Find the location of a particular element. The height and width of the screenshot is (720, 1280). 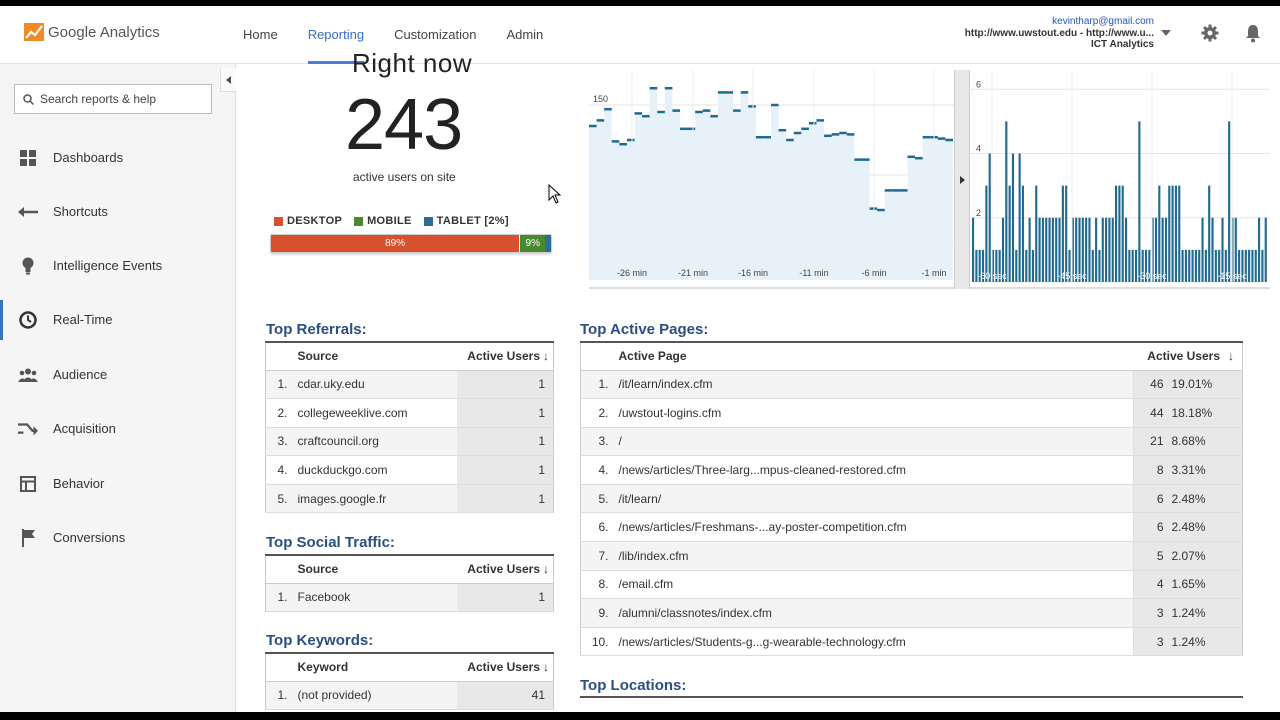

table-row: 1. Facebook 1 is located at coordinates (409, 598).